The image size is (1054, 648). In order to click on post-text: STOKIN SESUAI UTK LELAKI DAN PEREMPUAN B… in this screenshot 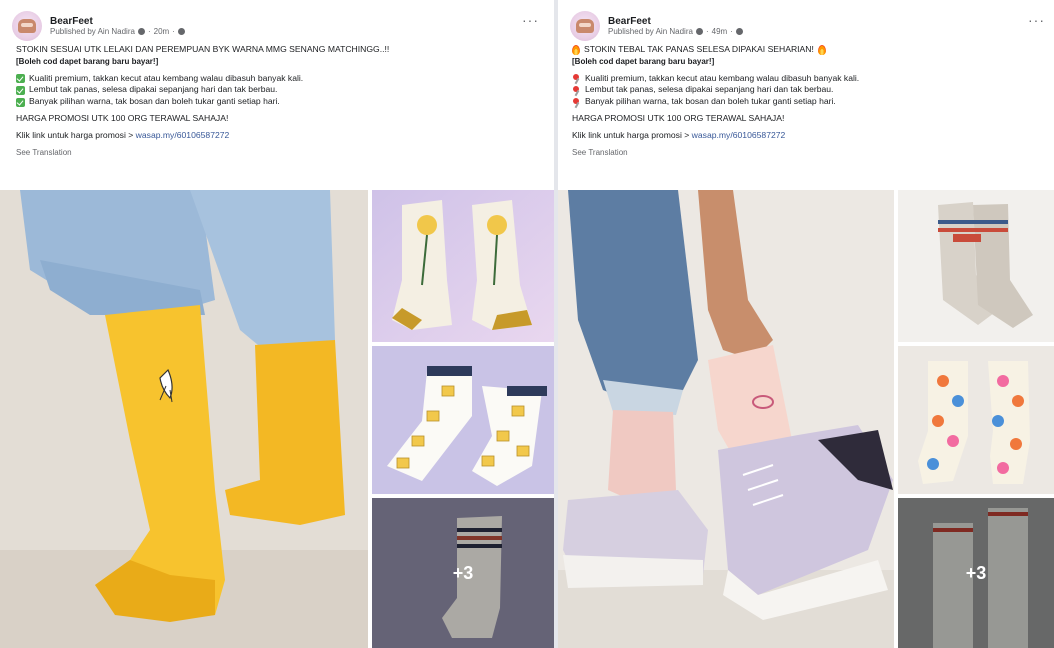, I will do `click(202, 101)`.